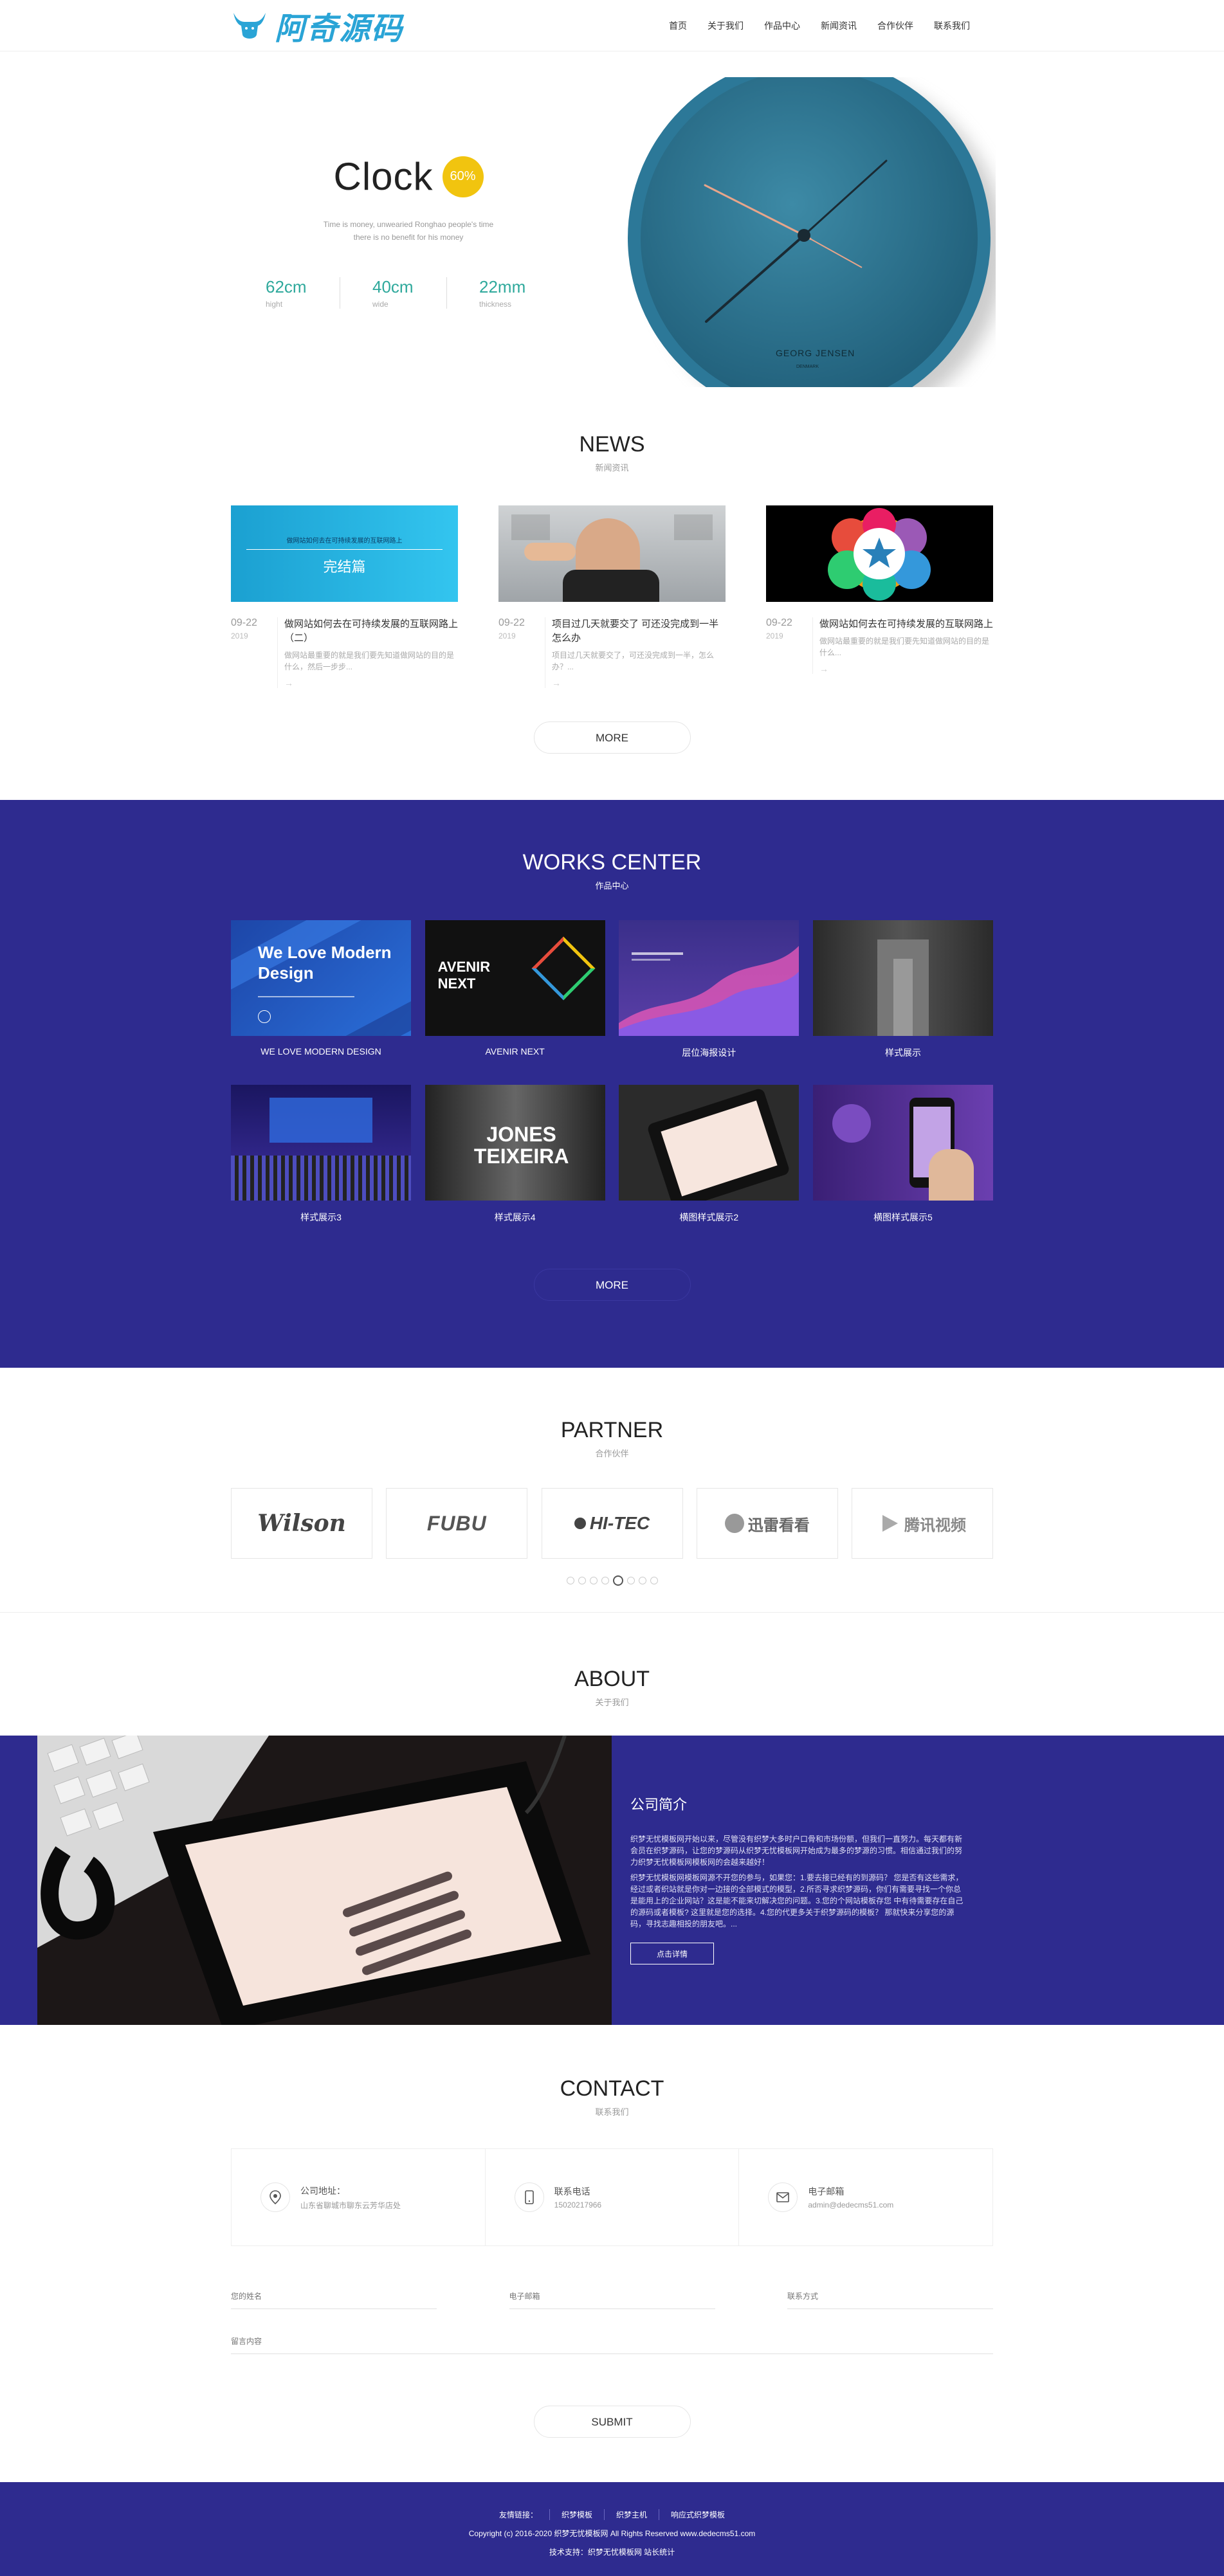 This screenshot has width=1224, height=2576. Describe the element at coordinates (325, 963) in the screenshot. I see `work-art-text: We Love Modern Design` at that location.